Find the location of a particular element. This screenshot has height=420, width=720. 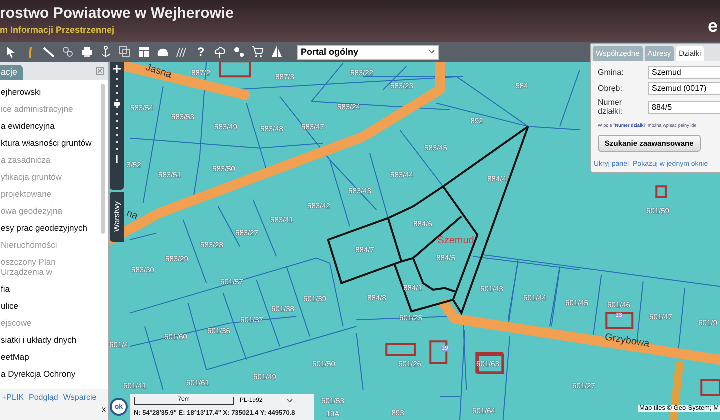

footer-link: Wsparcie is located at coordinates (80, 397).